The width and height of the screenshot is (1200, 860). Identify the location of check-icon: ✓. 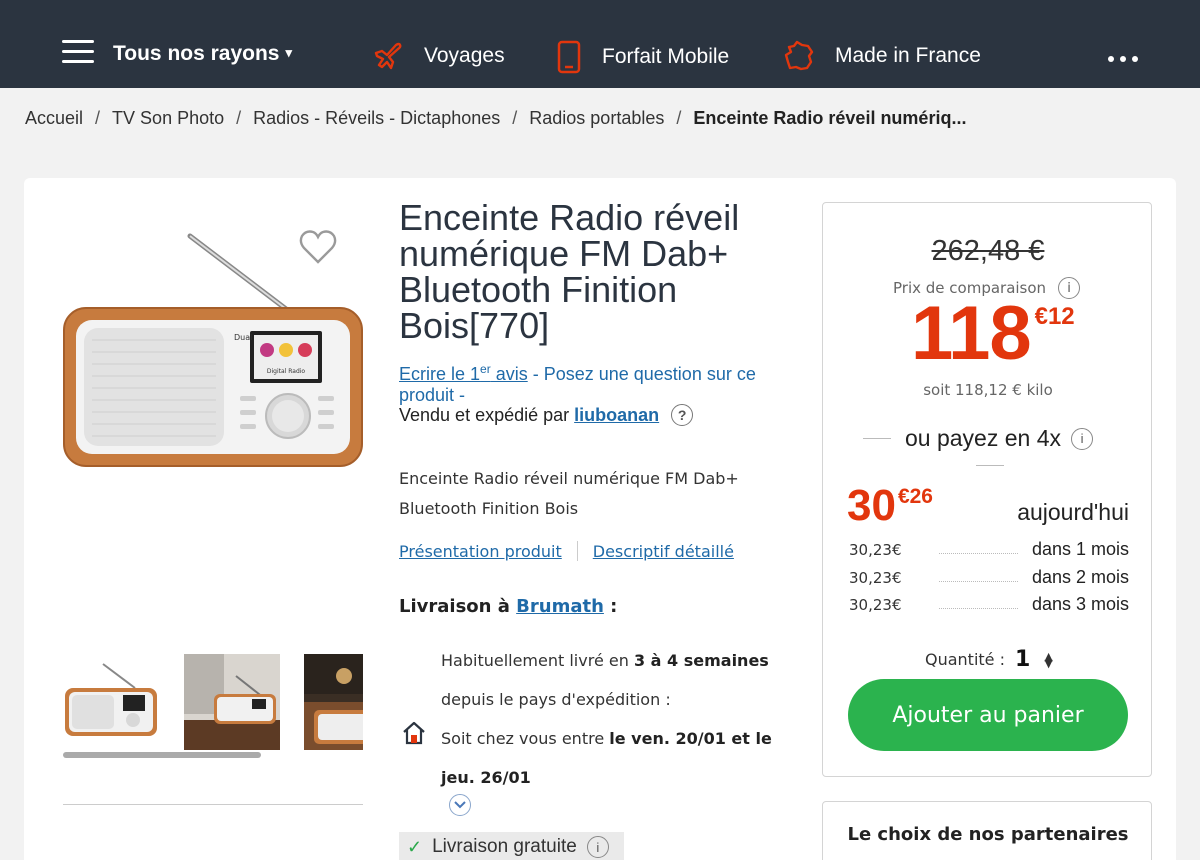
(415, 846).